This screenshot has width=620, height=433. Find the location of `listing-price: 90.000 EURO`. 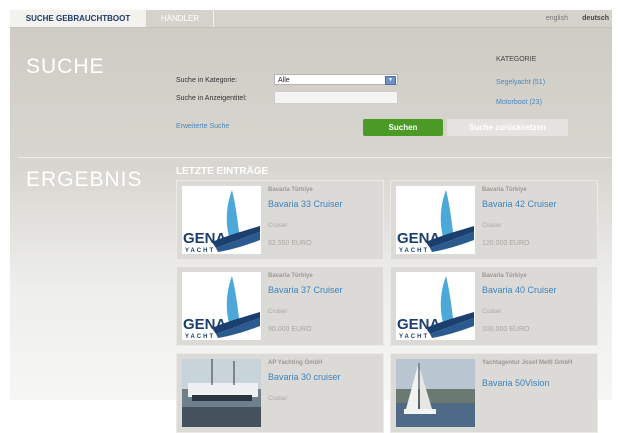

listing-price: 90.000 EURO is located at coordinates (290, 329).